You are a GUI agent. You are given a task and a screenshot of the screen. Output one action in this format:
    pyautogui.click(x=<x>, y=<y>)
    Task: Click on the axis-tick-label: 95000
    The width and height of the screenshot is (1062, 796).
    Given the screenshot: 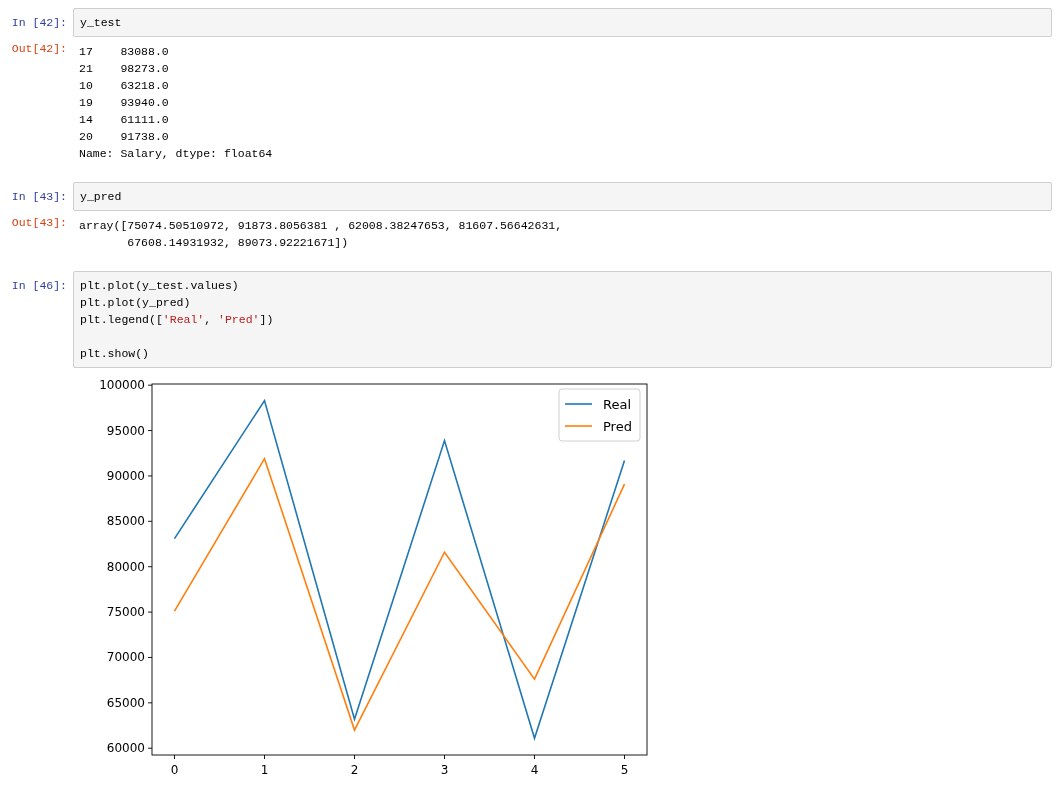 What is the action you would take?
    pyautogui.click(x=125, y=430)
    